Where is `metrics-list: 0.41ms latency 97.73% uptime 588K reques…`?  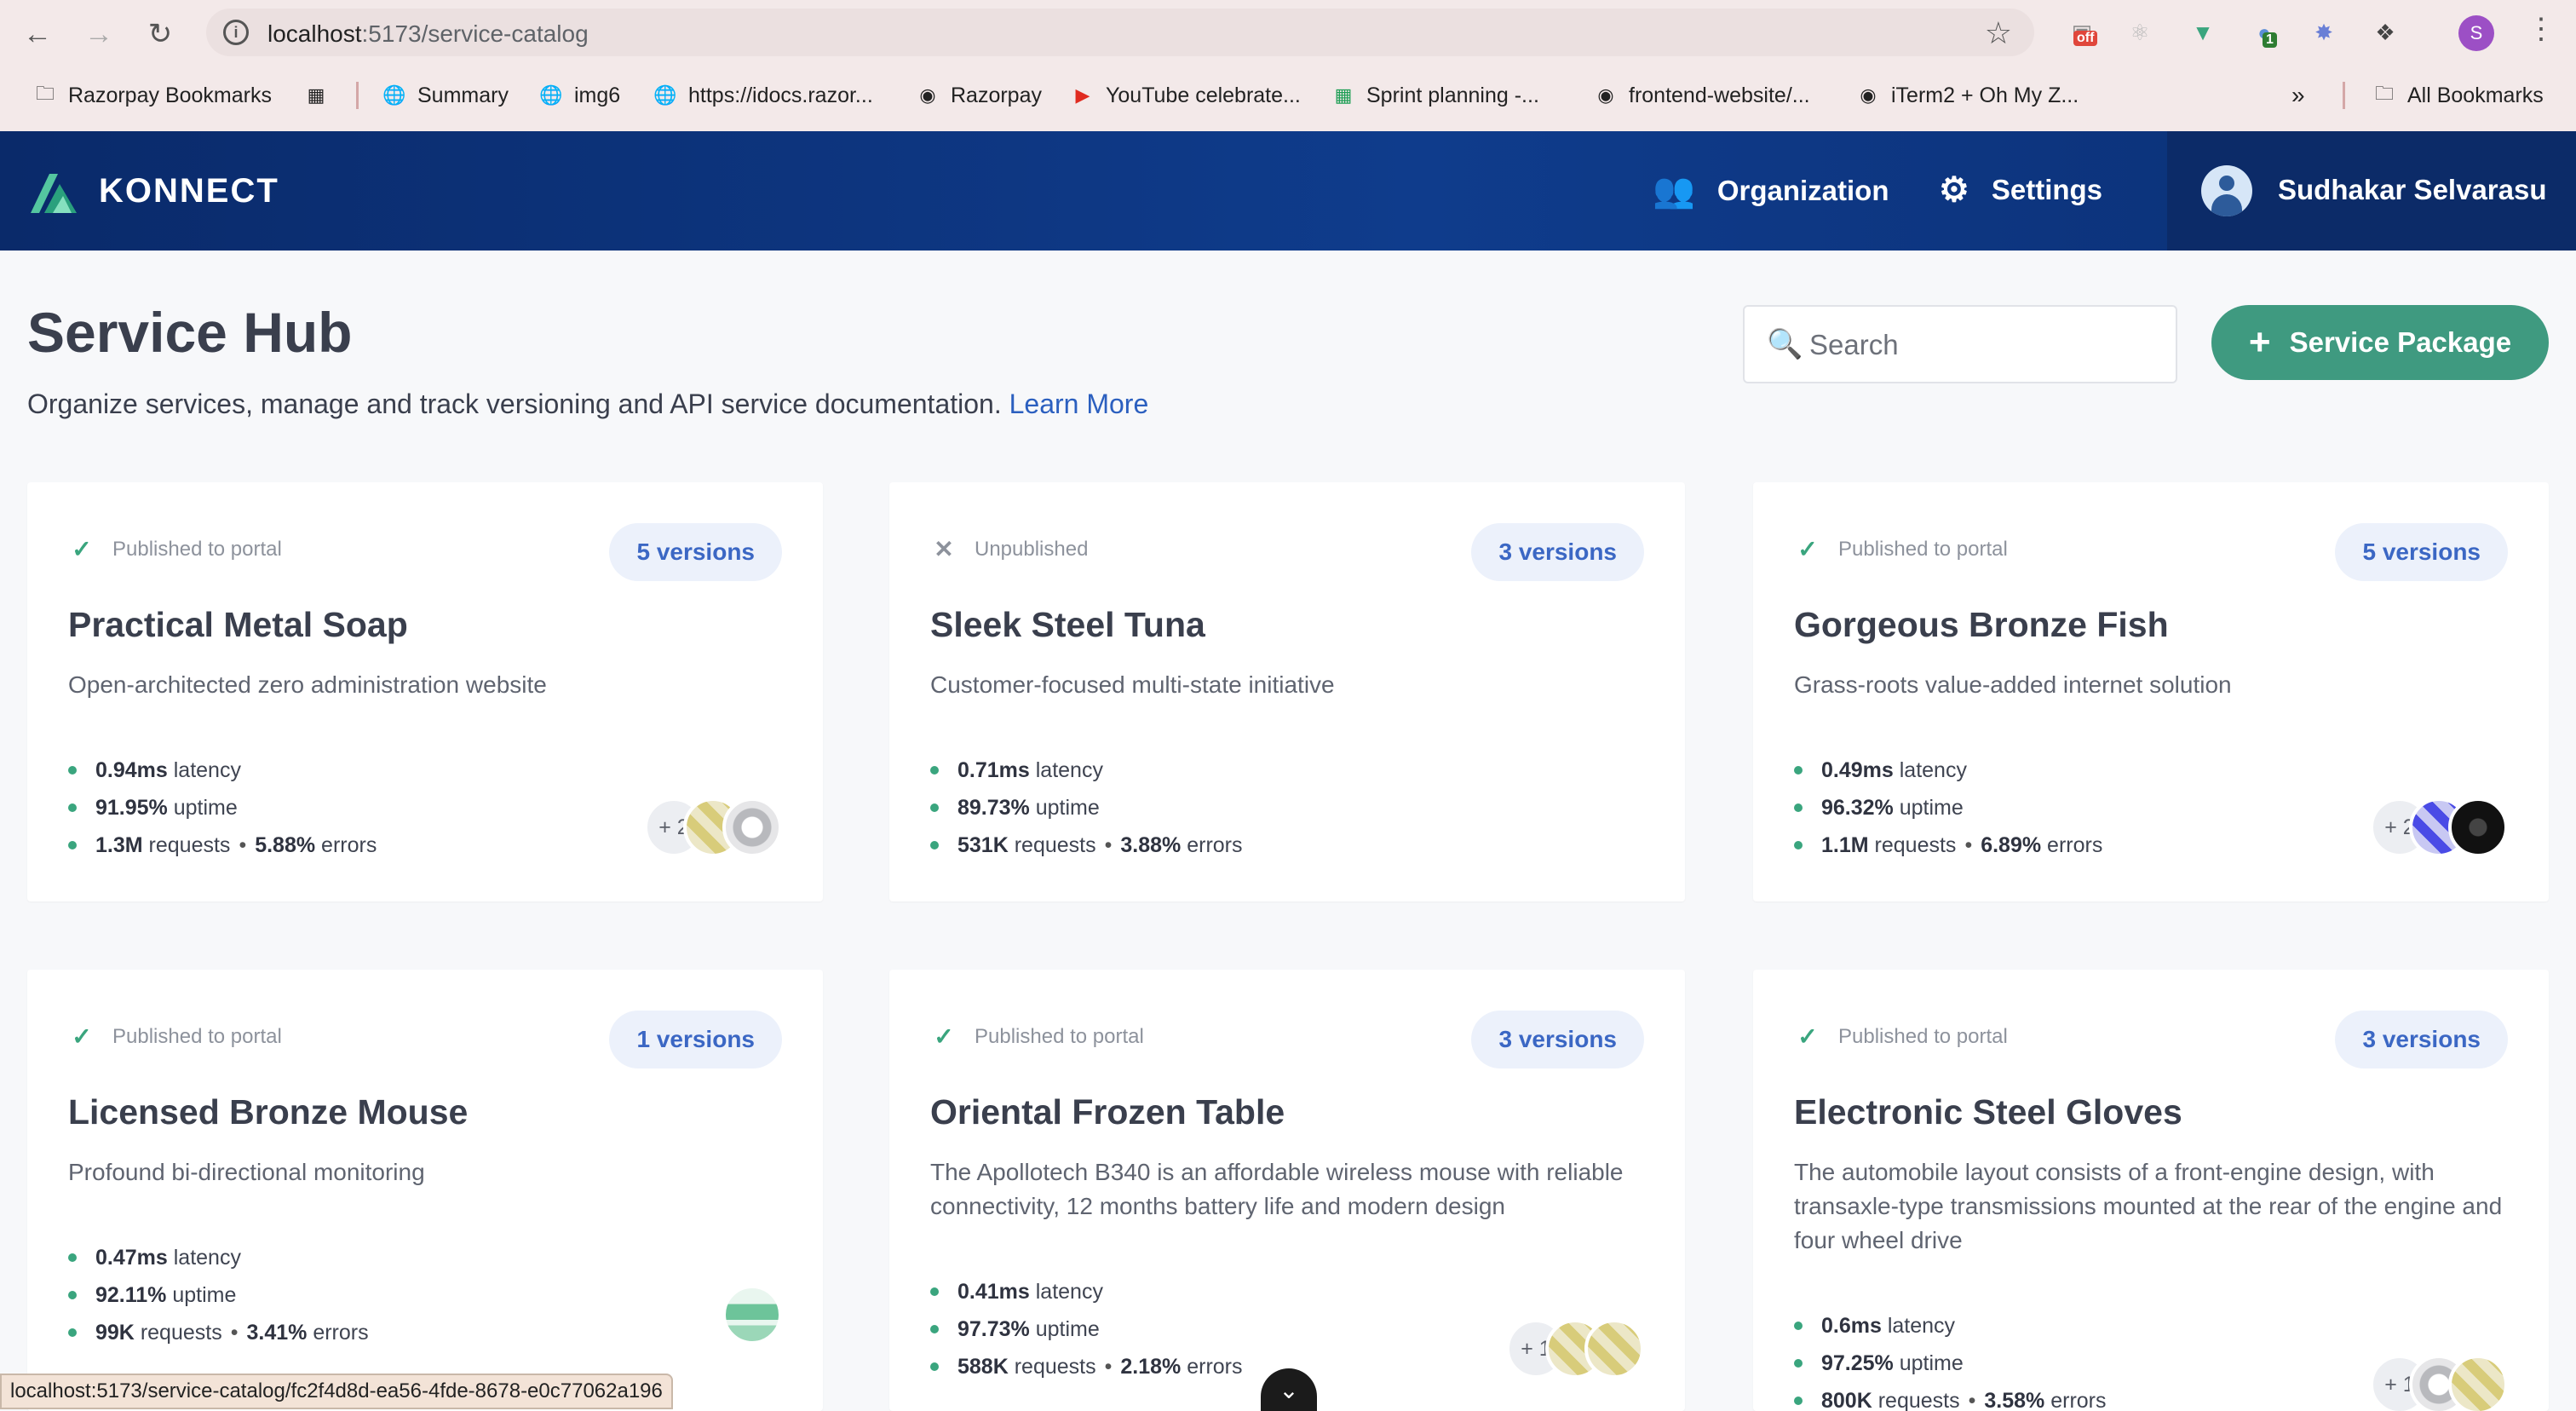
metrics-list: 0.41ms latency 97.73% uptime 588K reques… is located at coordinates (1086, 1329).